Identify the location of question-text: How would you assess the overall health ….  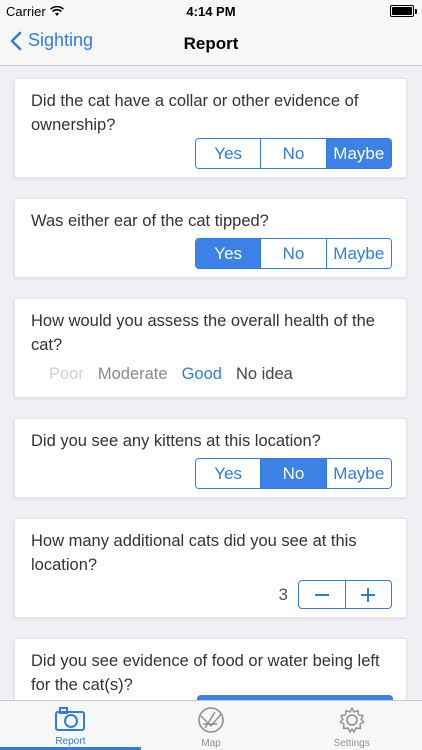
(203, 333).